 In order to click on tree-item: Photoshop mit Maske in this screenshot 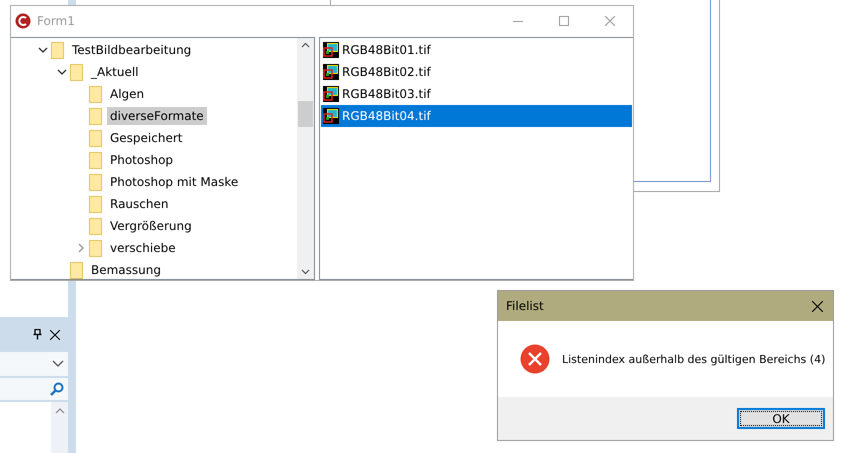, I will do `click(174, 182)`.